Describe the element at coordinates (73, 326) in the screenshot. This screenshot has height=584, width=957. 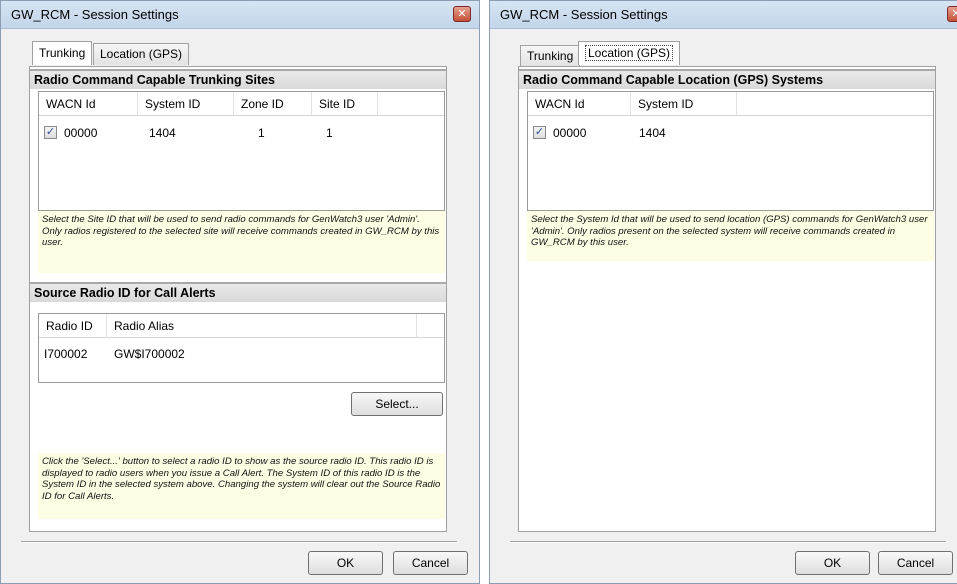
I see `column-radio-id: Radio ID` at that location.